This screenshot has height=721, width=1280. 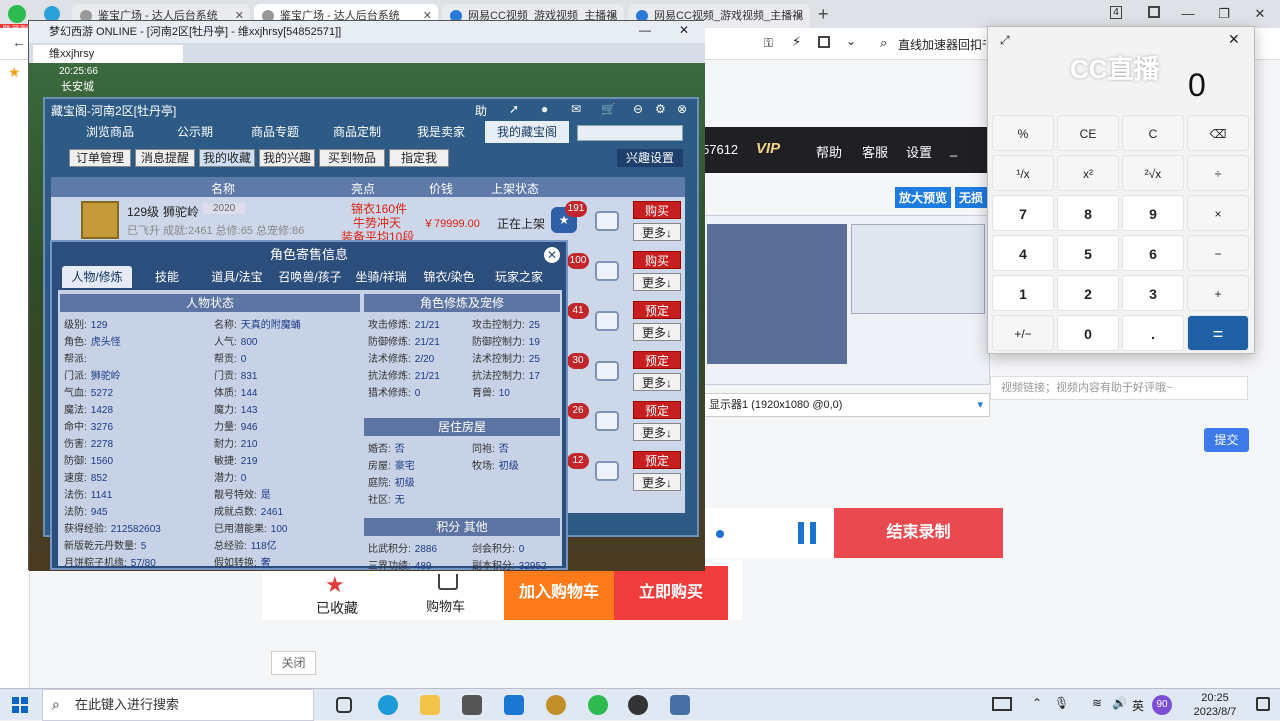 I want to click on notification-icon, so click(x=1263, y=704).